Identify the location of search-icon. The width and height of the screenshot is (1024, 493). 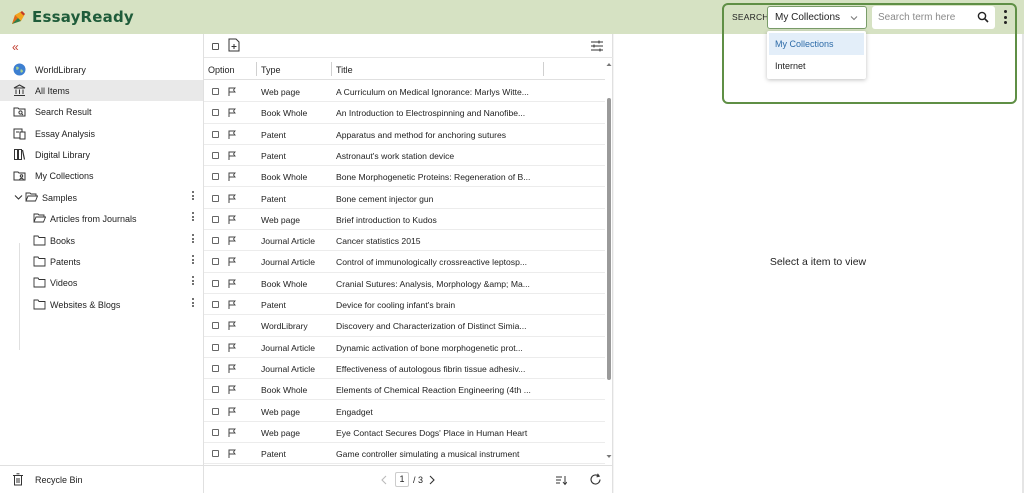
(983, 17).